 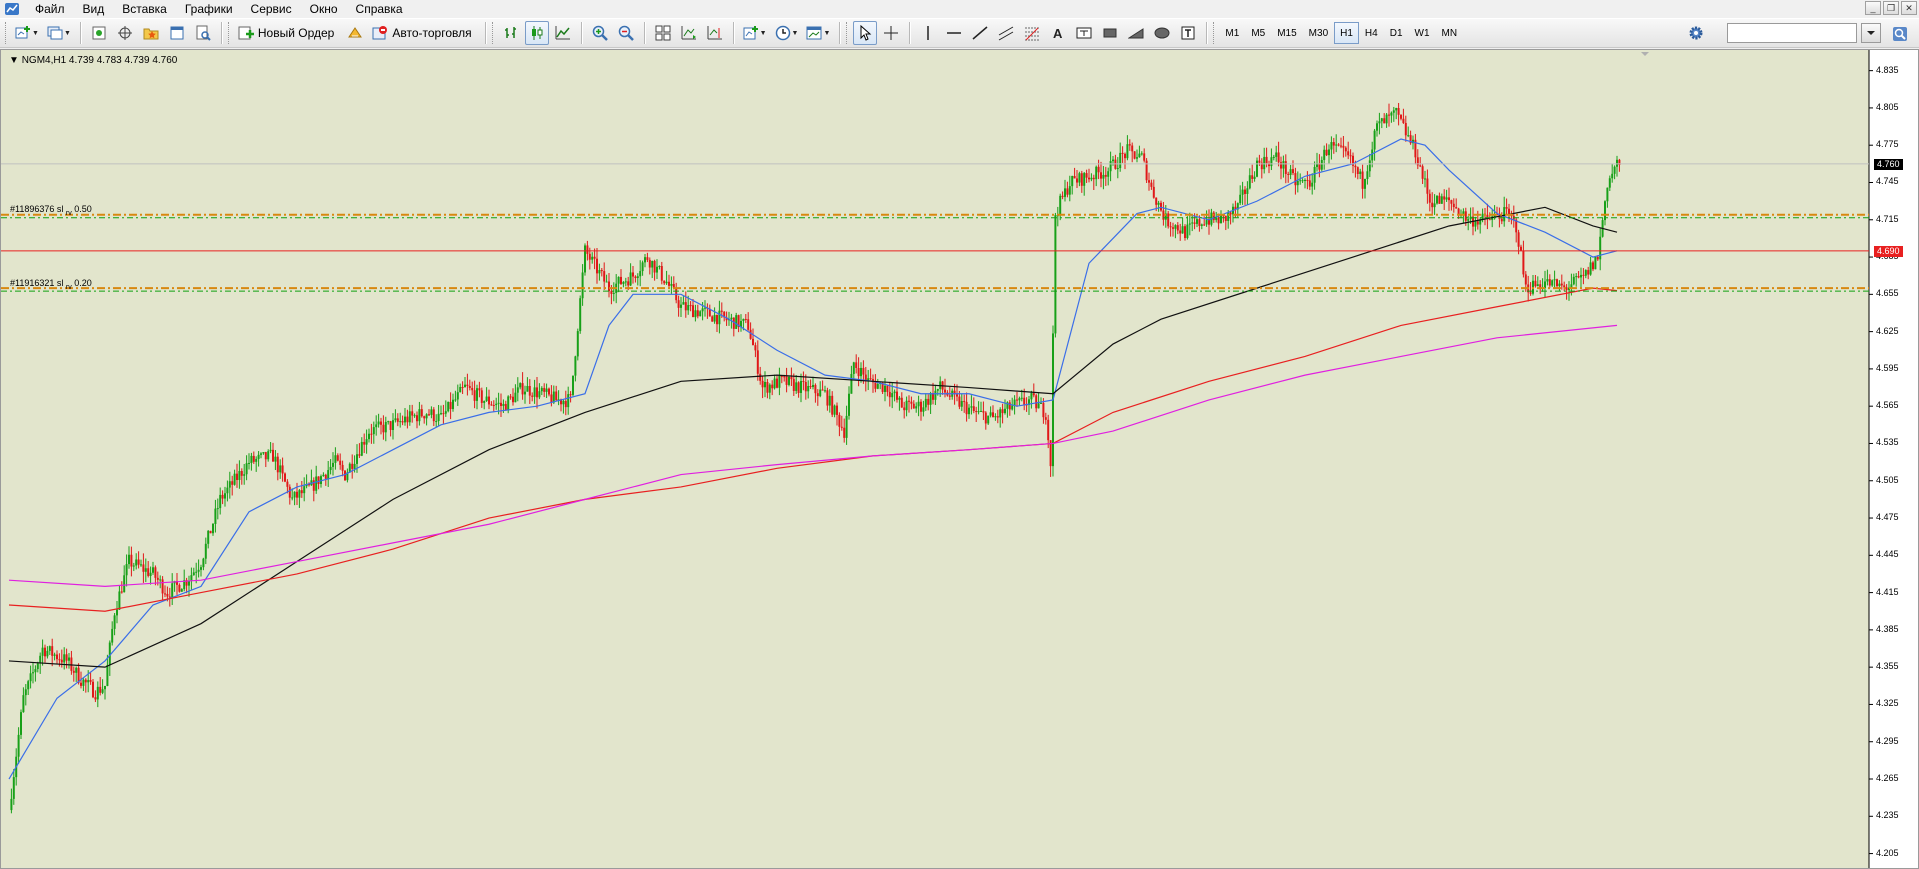 I want to click on bar-chart-button, so click(x=511, y=33).